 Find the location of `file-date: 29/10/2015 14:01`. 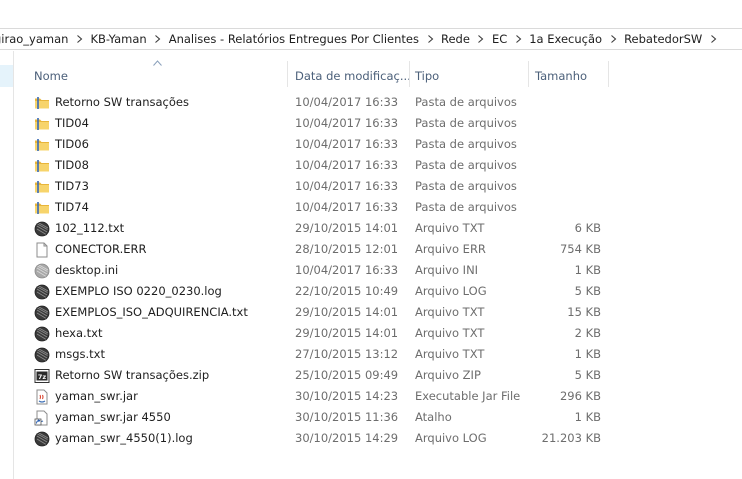

file-date: 29/10/2015 14:01 is located at coordinates (347, 312).